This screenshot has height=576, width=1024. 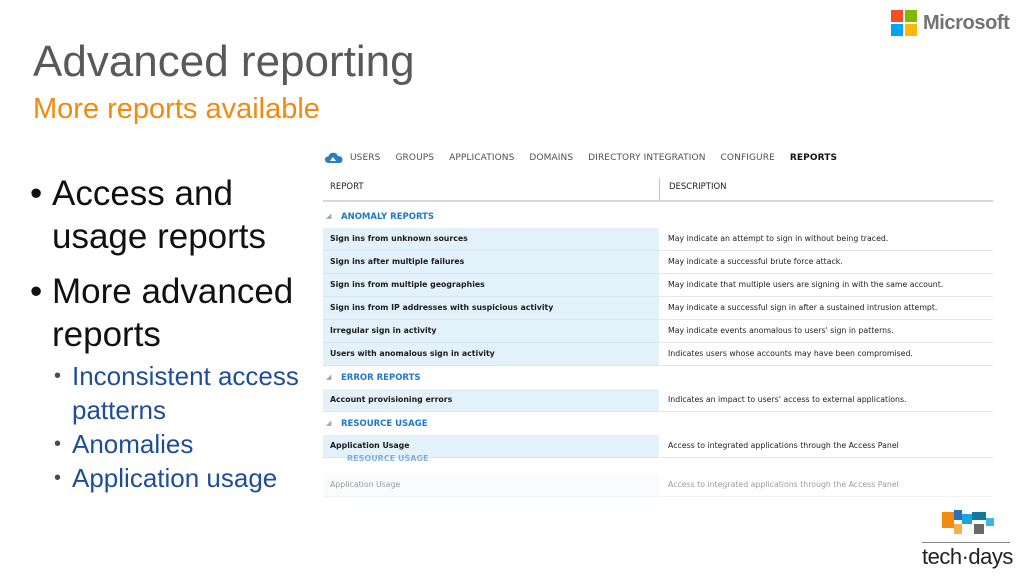 I want to click on sub-bullet-item: • Inconsistent access patterns, so click(x=175, y=393).